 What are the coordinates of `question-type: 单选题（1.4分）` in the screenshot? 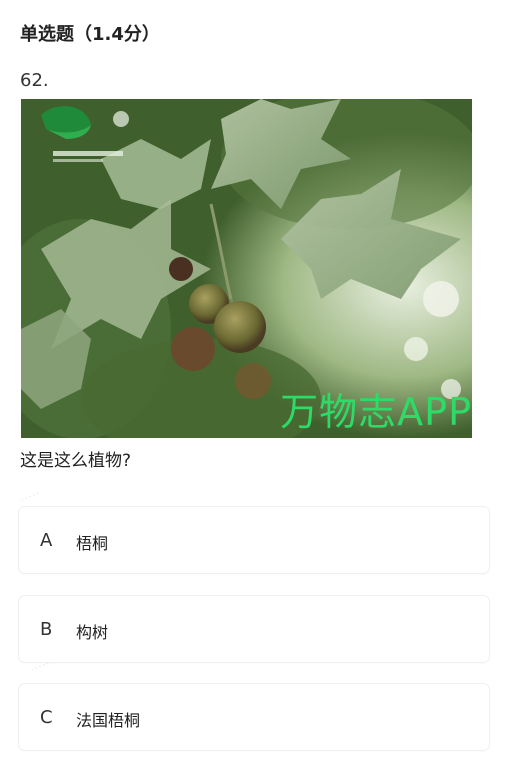 It's located at (90, 34).